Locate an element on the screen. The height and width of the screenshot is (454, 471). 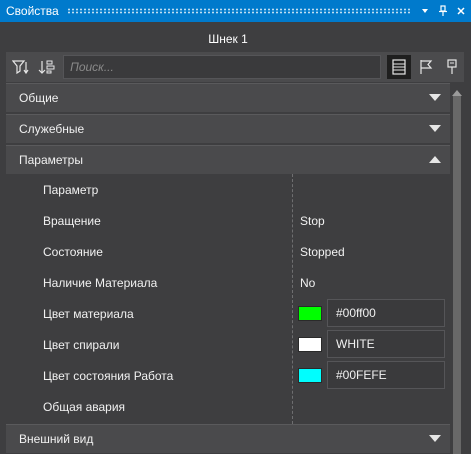
color-value-field: #00FEFE is located at coordinates (386, 375).